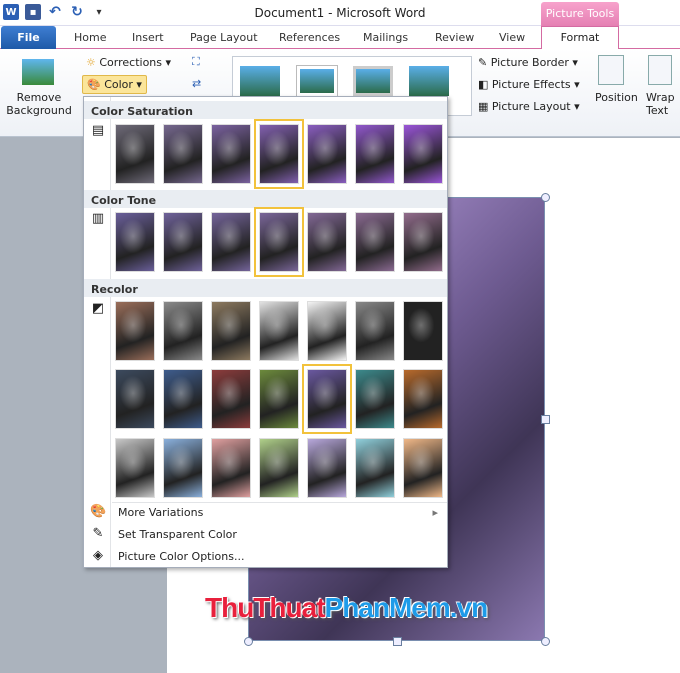 This screenshot has width=680, height=673. I want to click on effects-icon: ◧, so click(483, 84).